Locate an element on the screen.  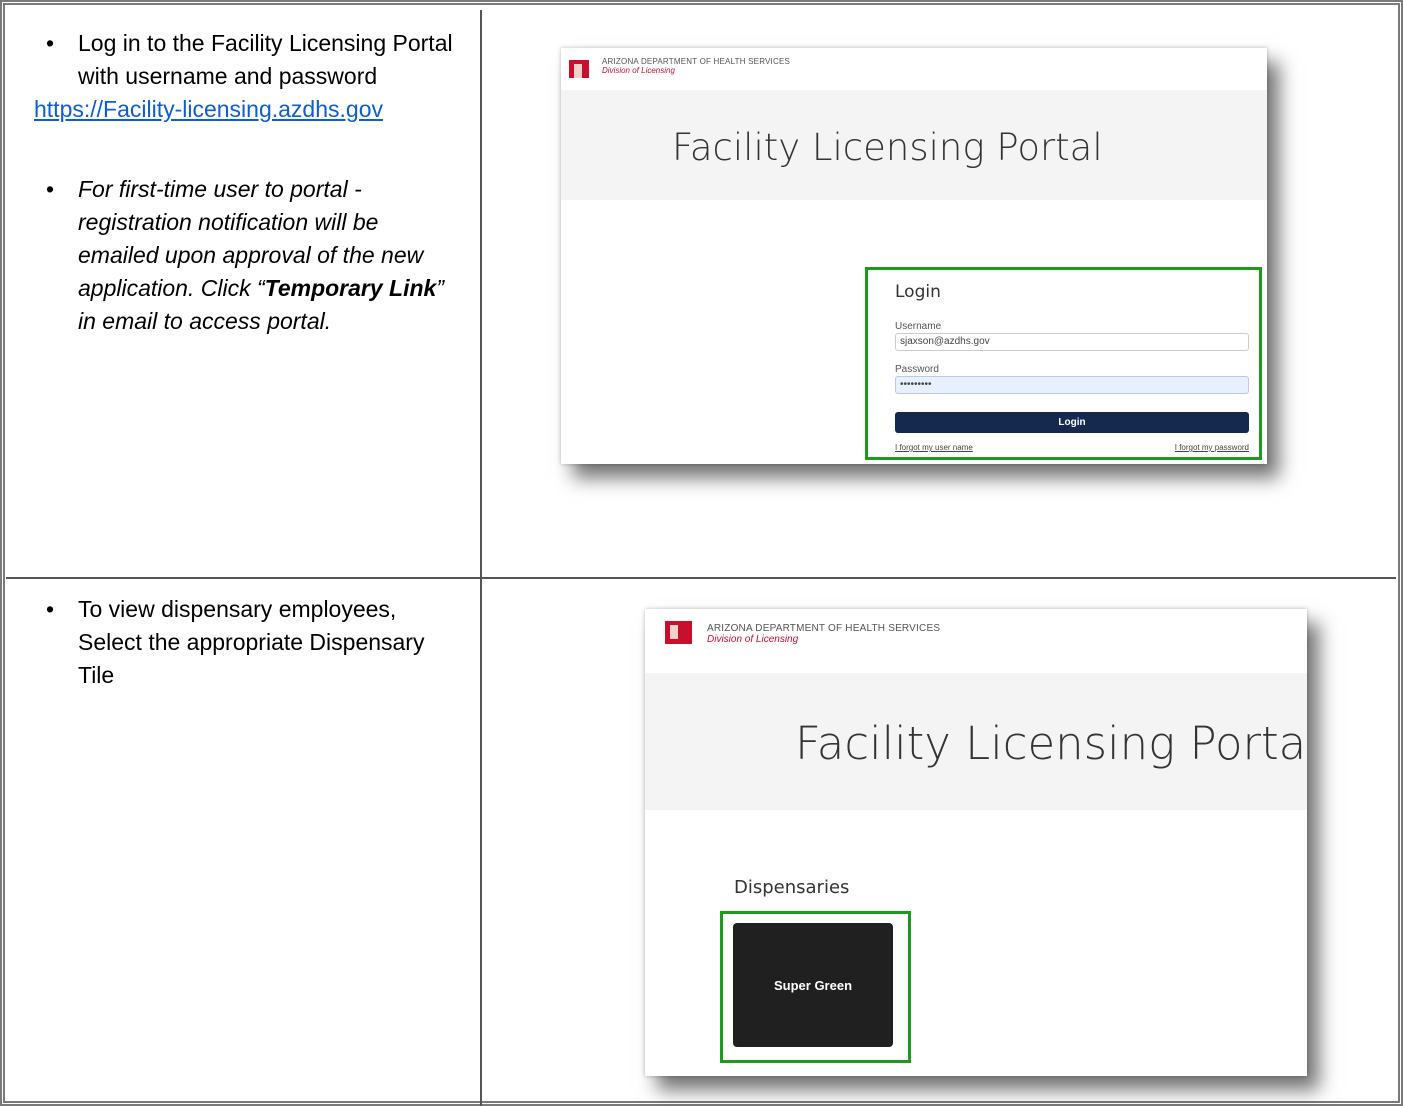
password-field: ••••••••• is located at coordinates (1072, 385).